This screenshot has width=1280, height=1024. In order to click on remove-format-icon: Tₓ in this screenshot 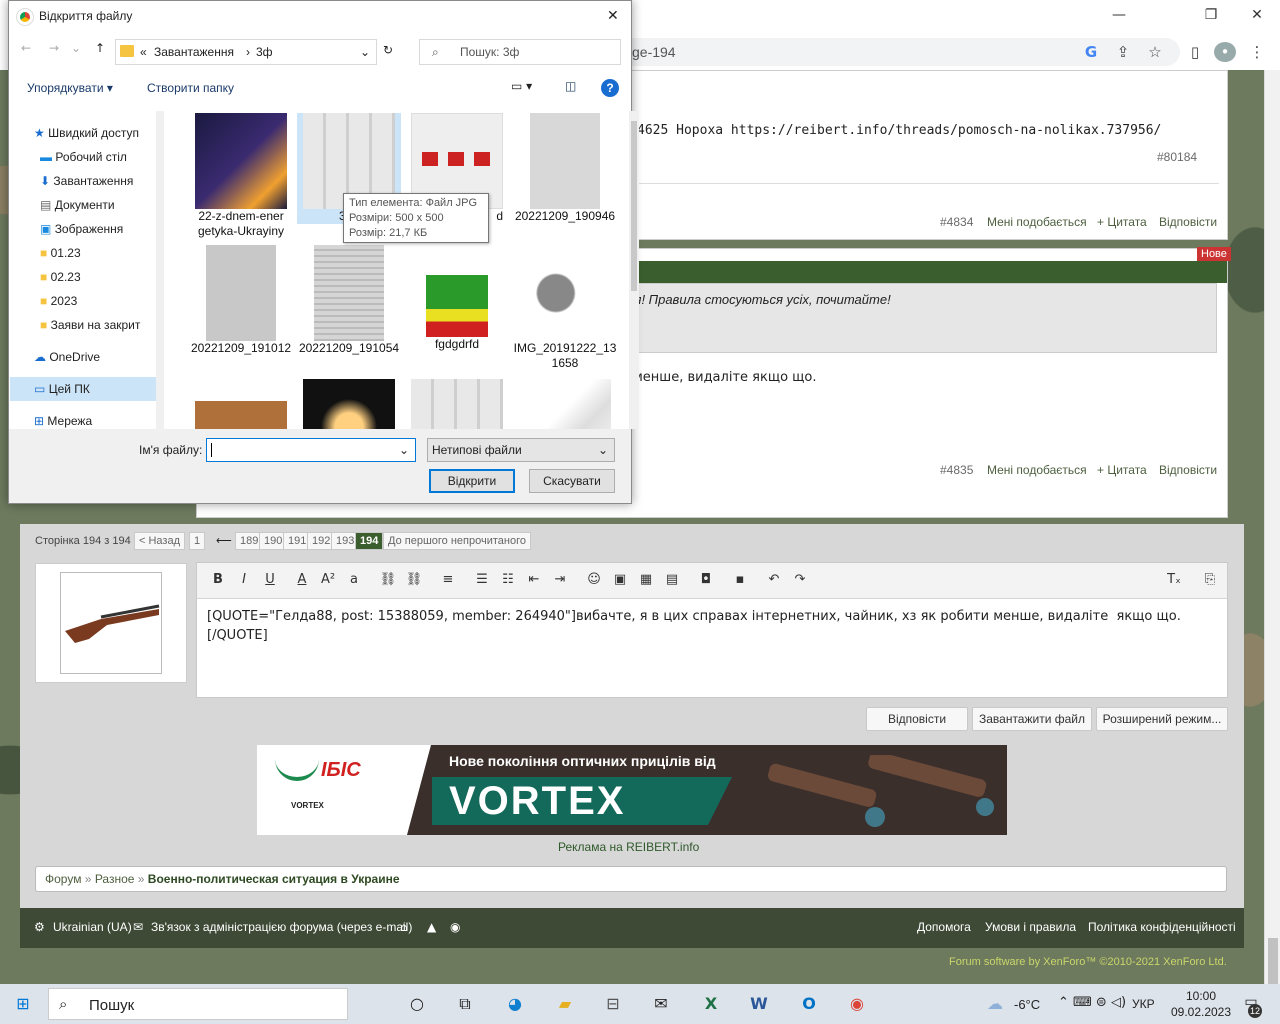, I will do `click(1174, 580)`.